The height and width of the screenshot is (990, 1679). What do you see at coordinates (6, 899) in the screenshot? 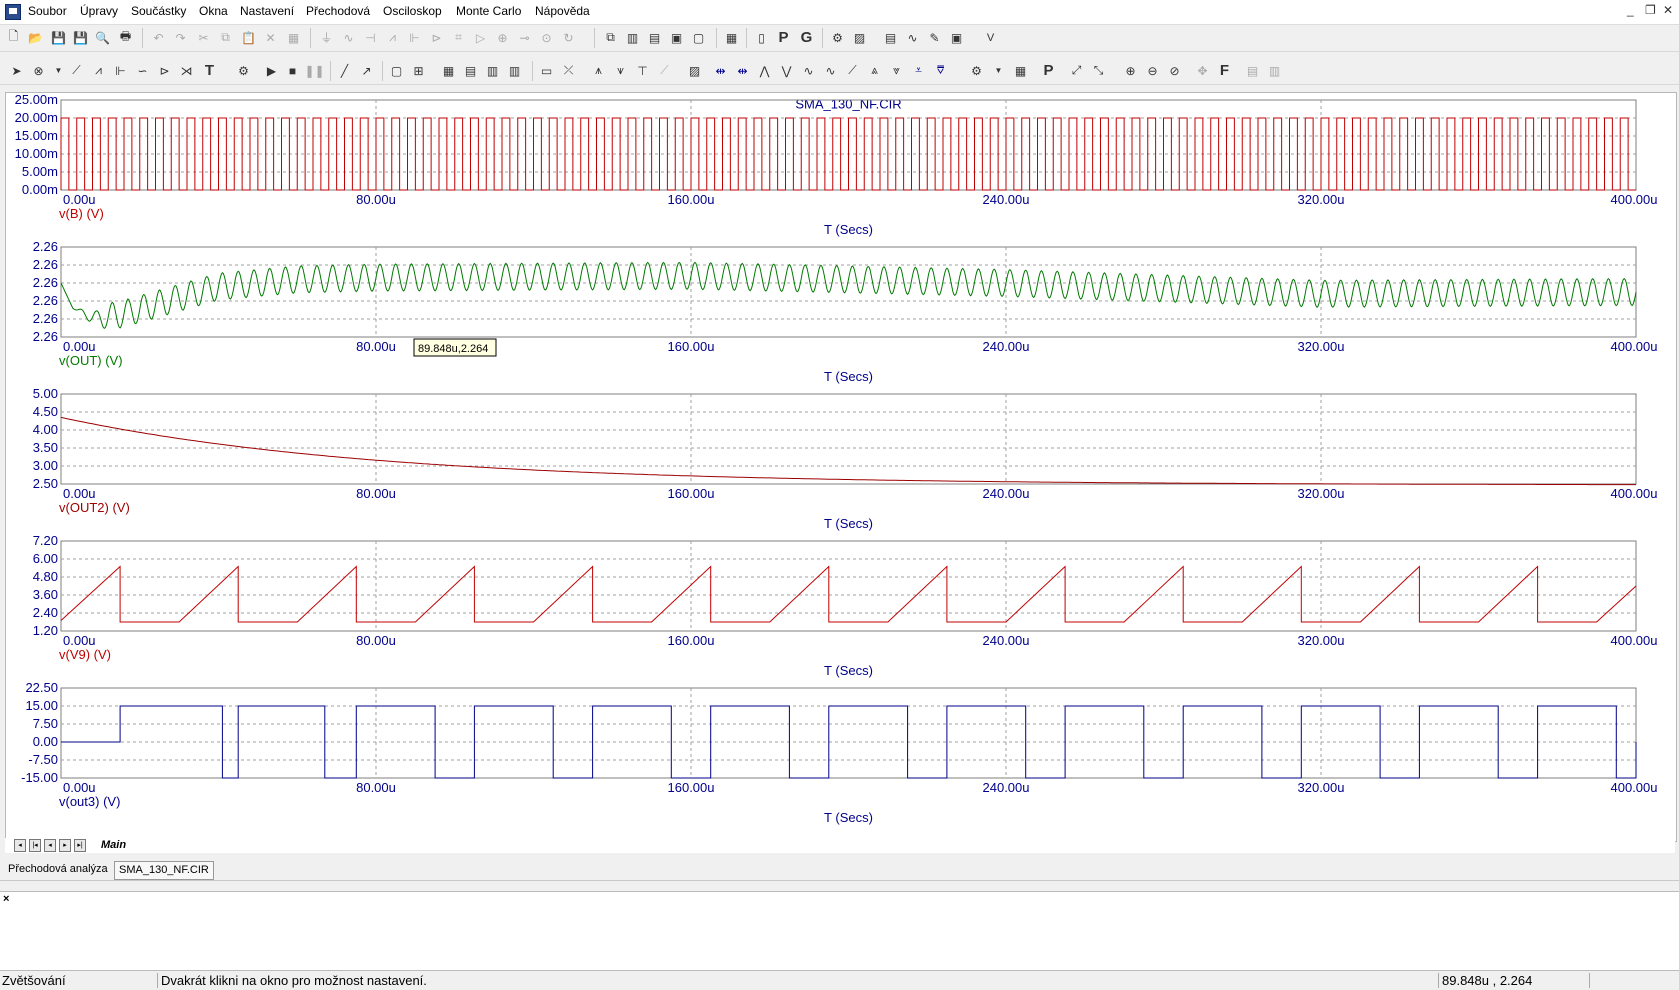
I see `close-panel-icon: ×` at bounding box center [6, 899].